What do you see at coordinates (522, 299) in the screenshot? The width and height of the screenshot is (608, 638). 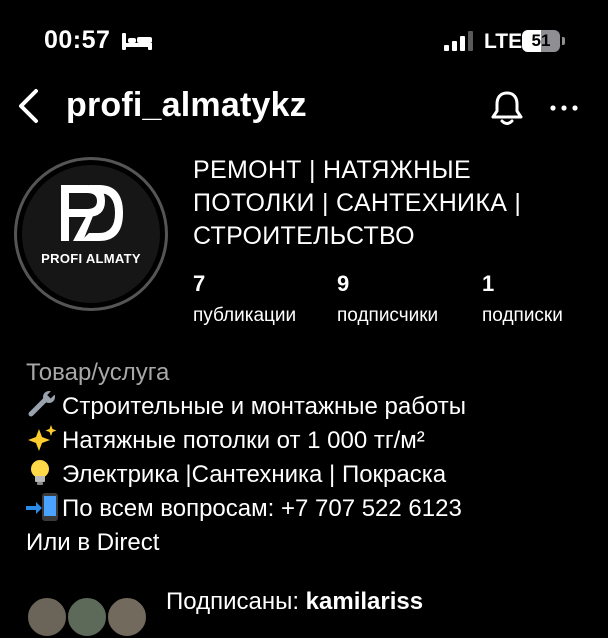 I see `stat-following: 1 подписки` at bounding box center [522, 299].